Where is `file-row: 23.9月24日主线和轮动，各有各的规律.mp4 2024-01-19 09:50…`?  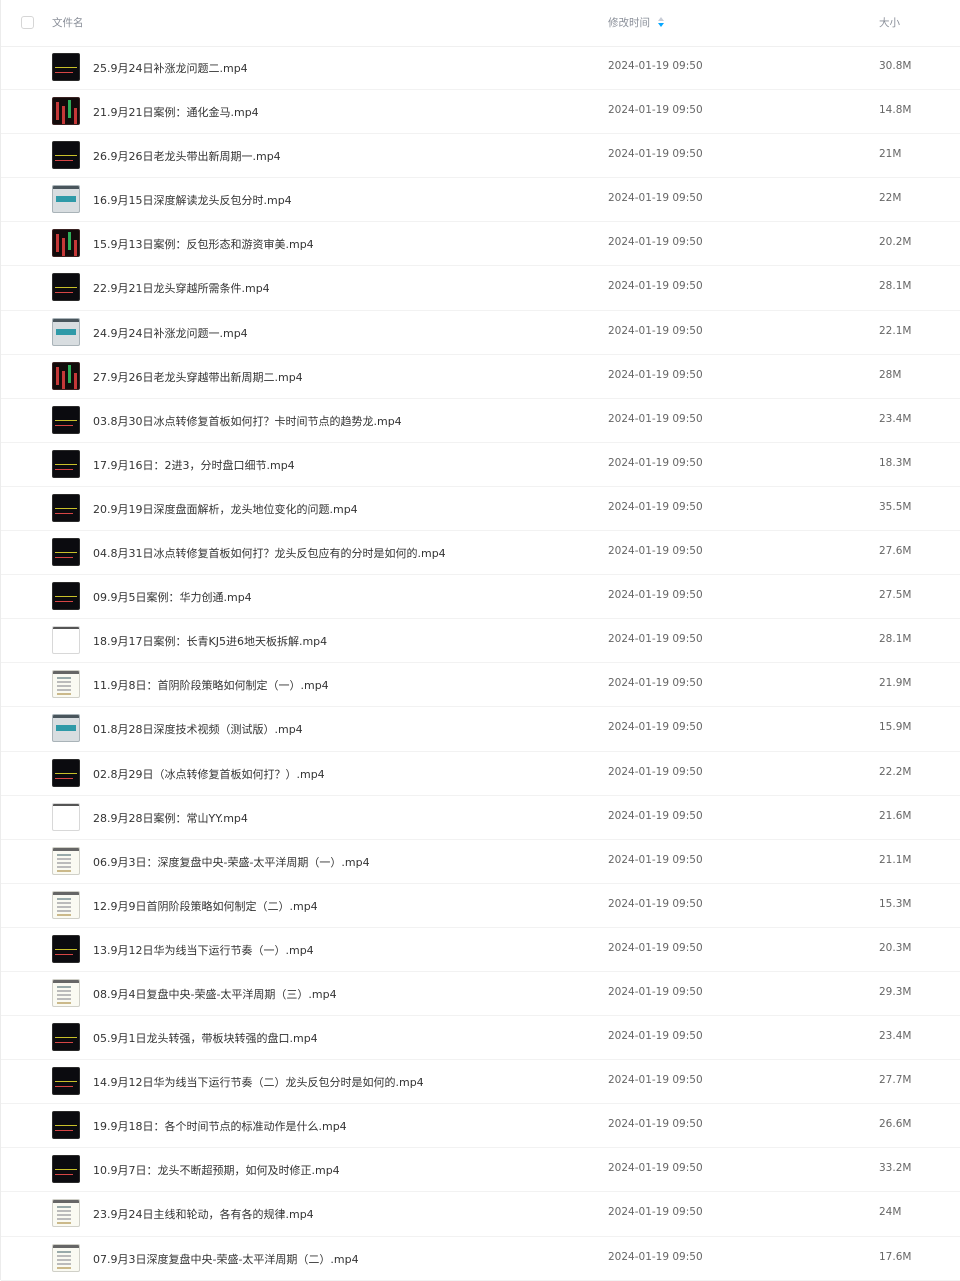
file-row: 23.9月24日主线和轮动，各有各的规律.mp4 2024-01-19 09:50… is located at coordinates (480, 1214).